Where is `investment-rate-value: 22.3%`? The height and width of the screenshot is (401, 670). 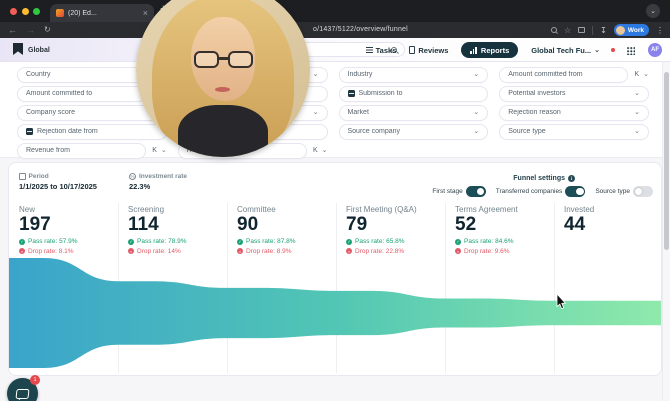
investment-rate-value: 22.3% is located at coordinates (140, 186).